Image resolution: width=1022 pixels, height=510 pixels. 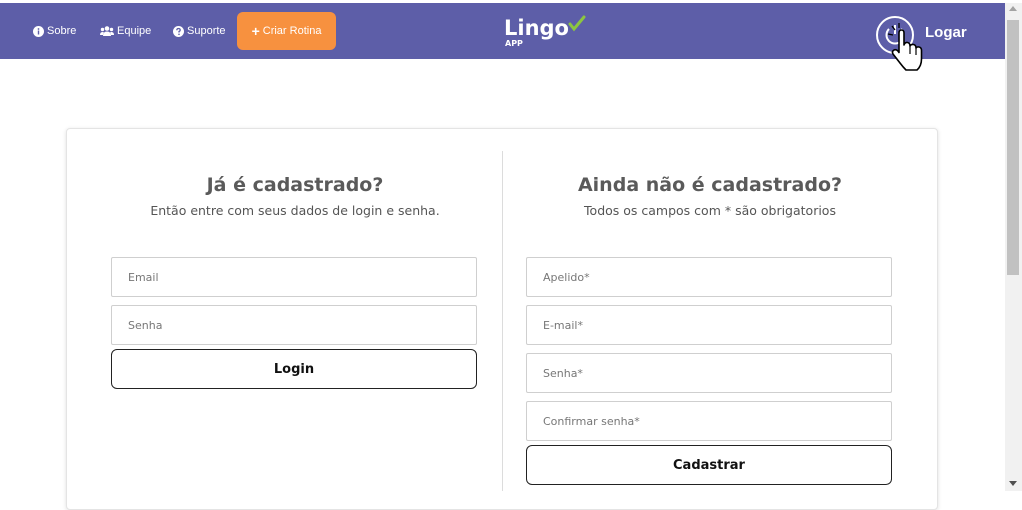 I want to click on signup-title: Ainda não é cadastrado?, so click(x=710, y=185).